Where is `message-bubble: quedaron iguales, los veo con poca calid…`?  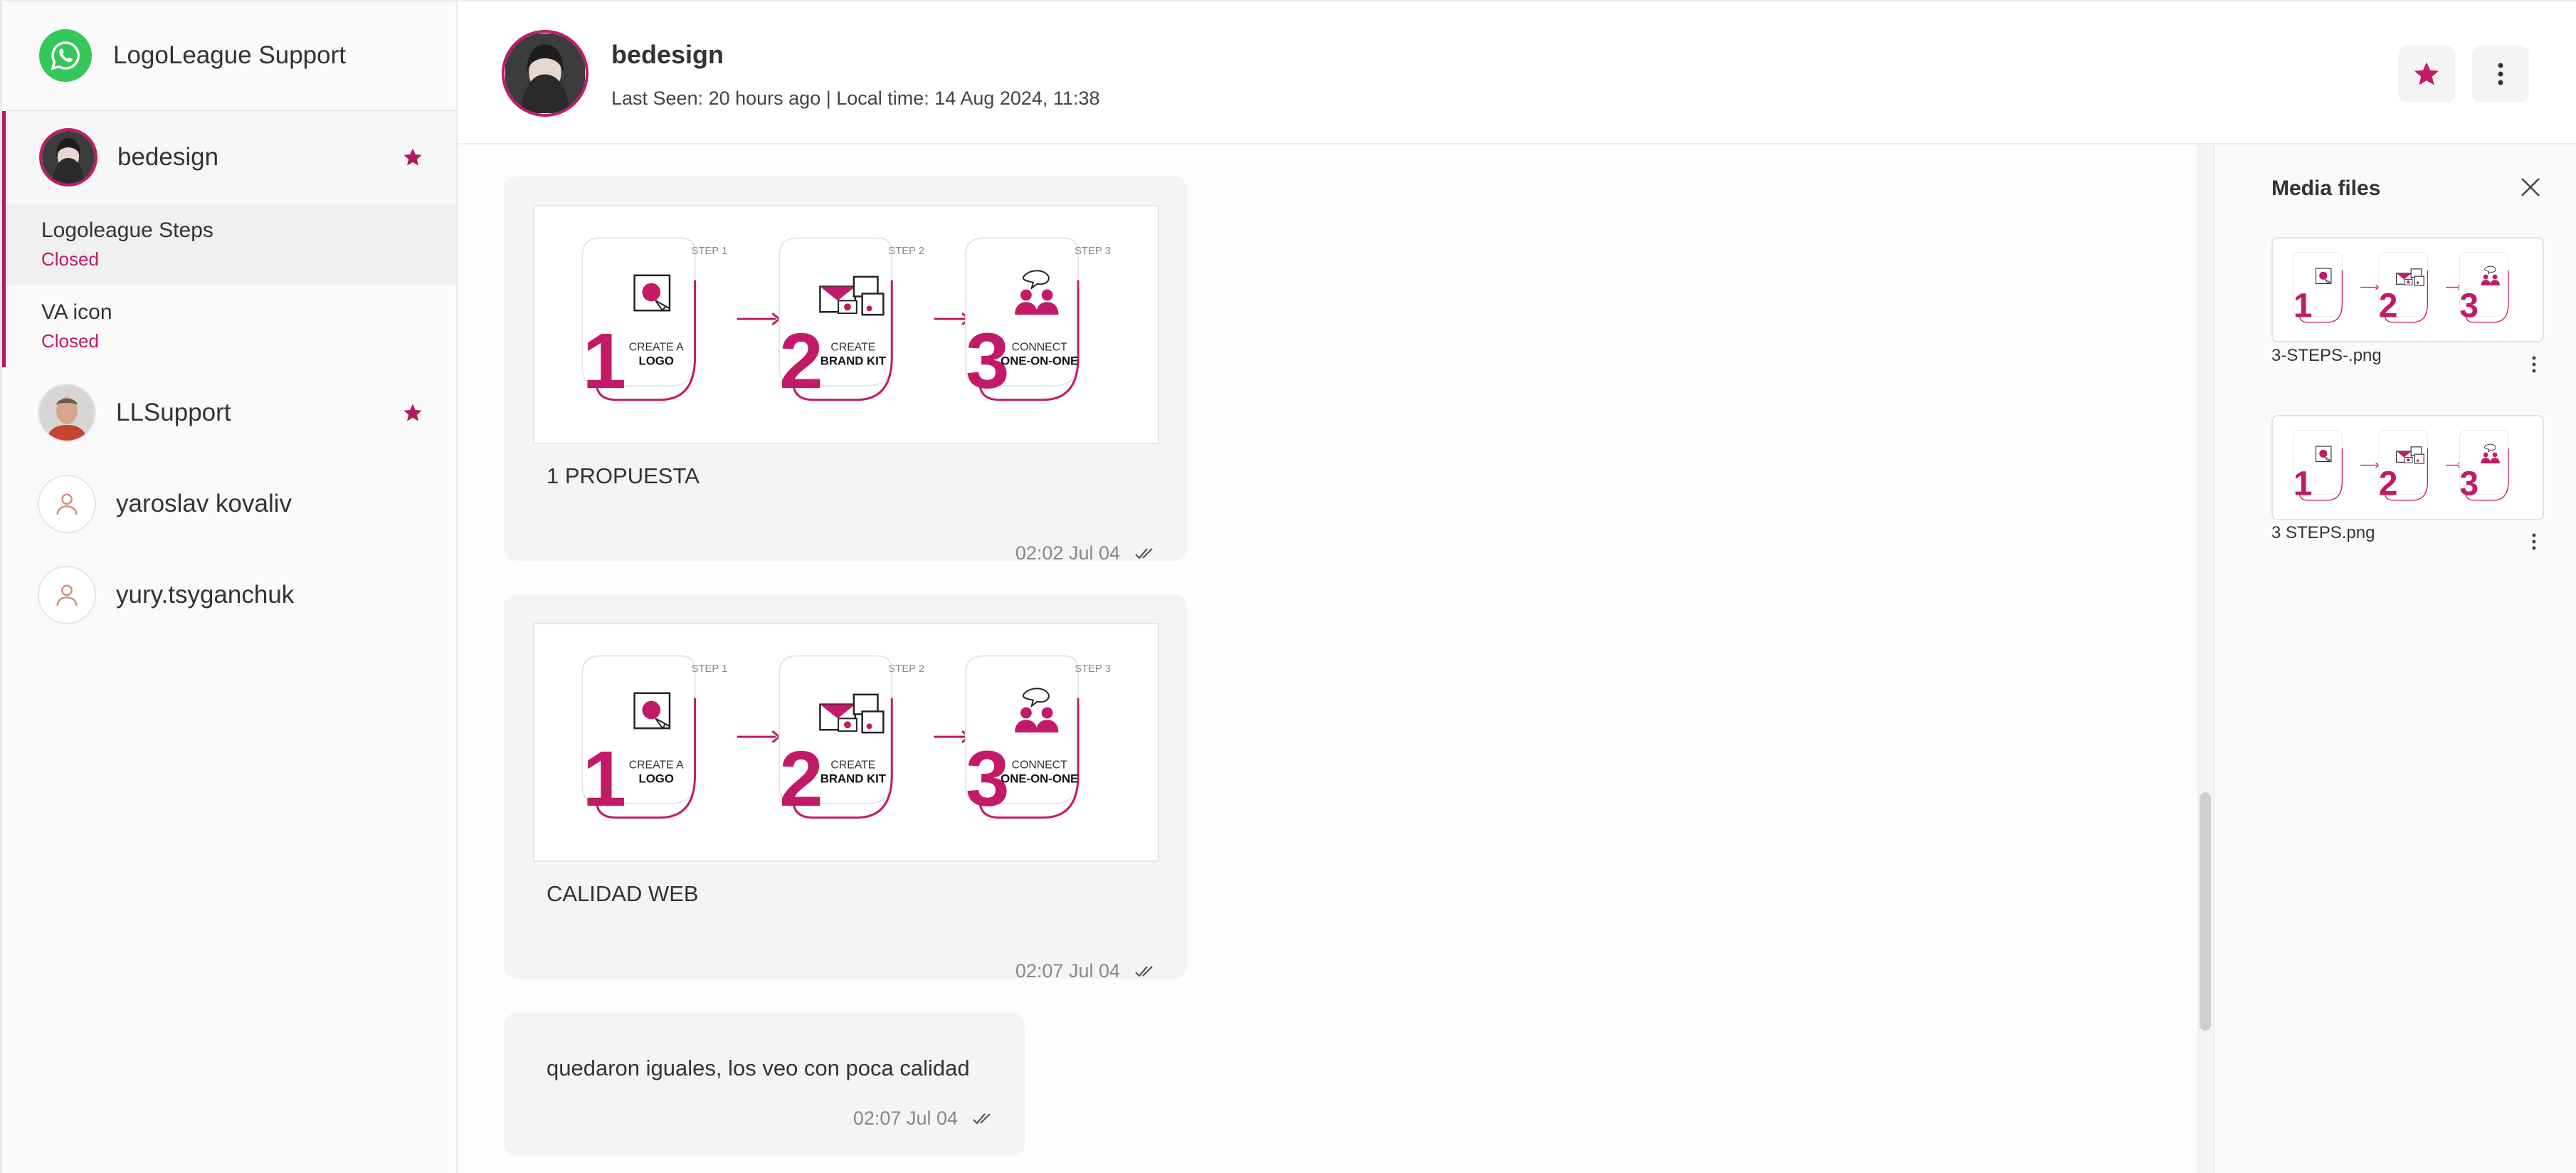 message-bubble: quedaron iguales, los veo con poca calid… is located at coordinates (764, 1085).